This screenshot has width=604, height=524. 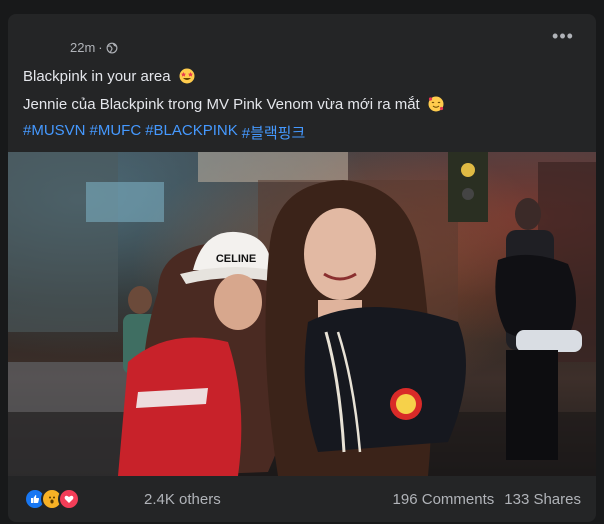 I want to click on post-meta: 22m ·, so click(x=94, y=47).